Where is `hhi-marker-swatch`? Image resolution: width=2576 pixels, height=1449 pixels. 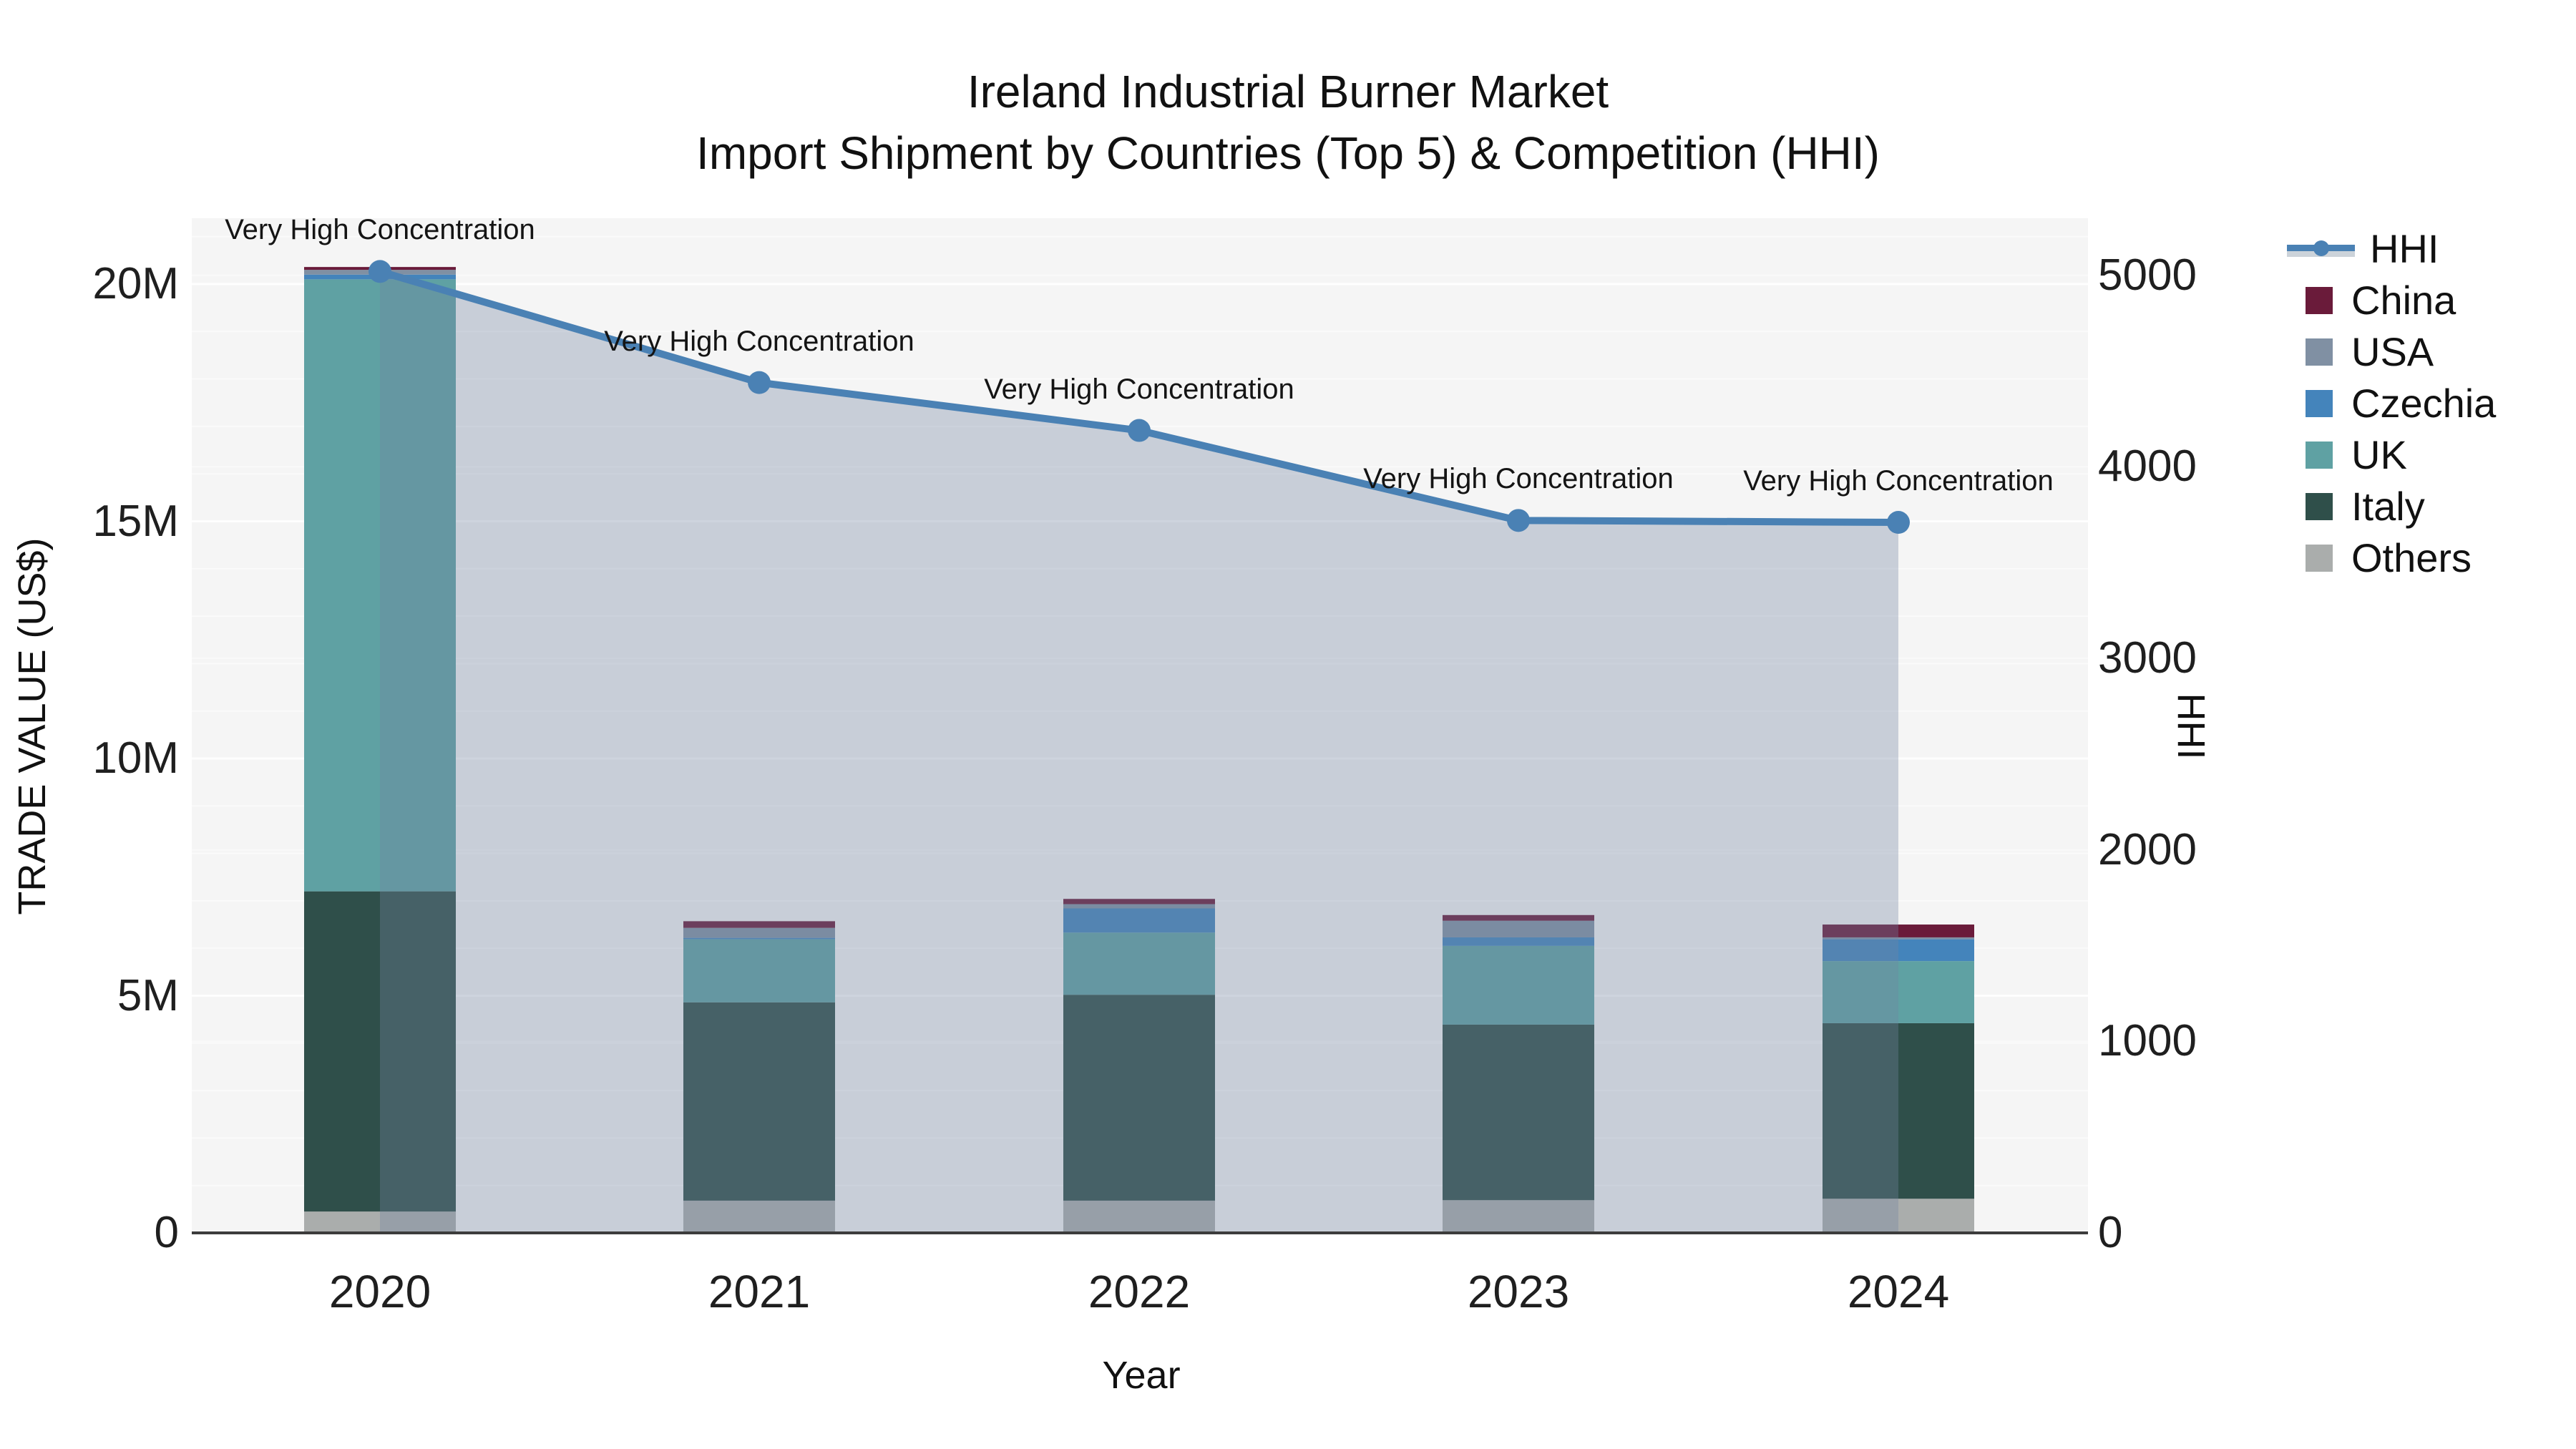 hhi-marker-swatch is located at coordinates (2321, 248).